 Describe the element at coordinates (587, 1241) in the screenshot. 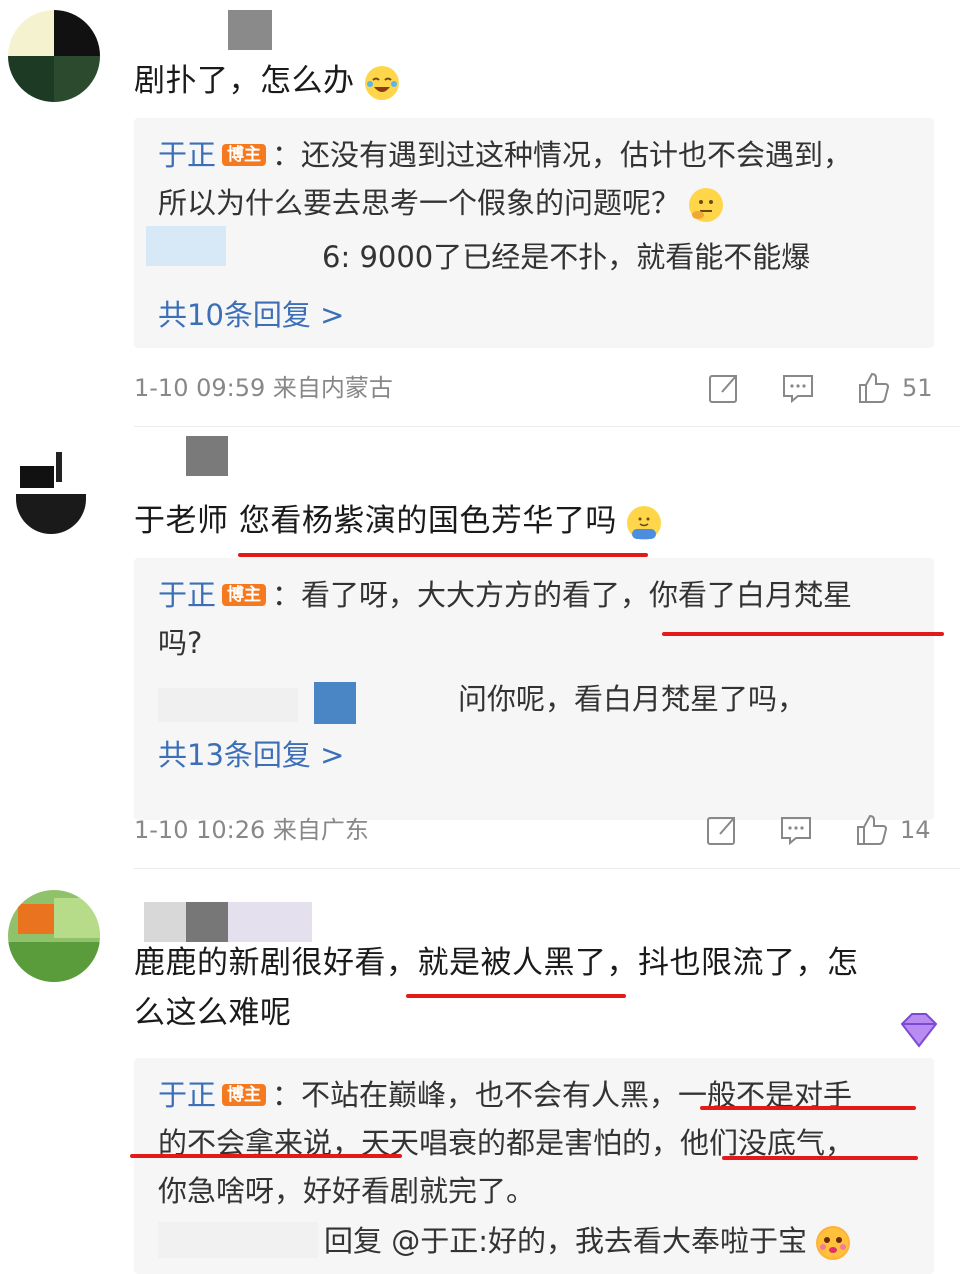

I see `sub-reply: 回复 @于正:好的，我去看大奉啦于宝` at that location.